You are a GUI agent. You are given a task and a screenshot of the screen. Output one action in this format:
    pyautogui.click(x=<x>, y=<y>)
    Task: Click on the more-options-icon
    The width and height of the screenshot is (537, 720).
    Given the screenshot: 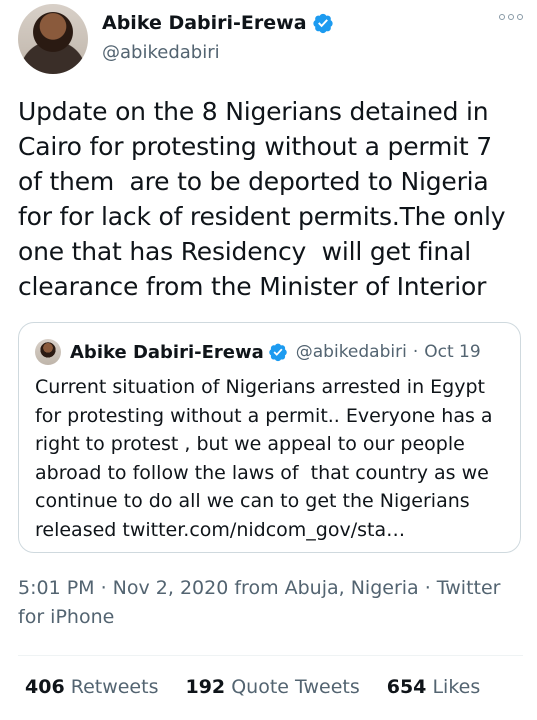 What is the action you would take?
    pyautogui.click(x=511, y=17)
    